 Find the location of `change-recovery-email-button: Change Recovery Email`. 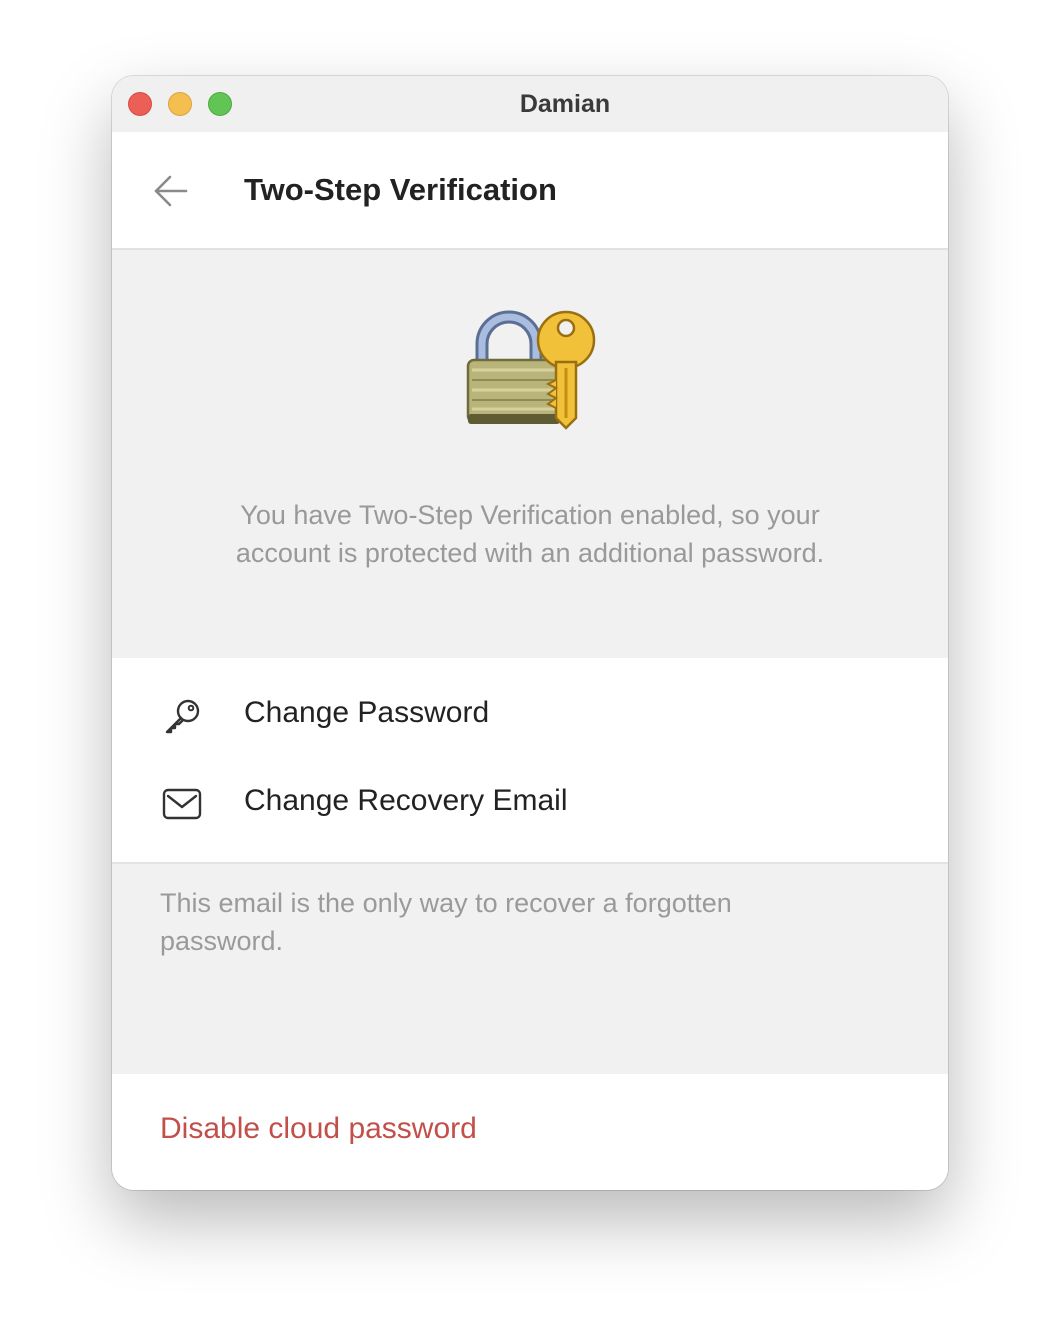

change-recovery-email-button: Change Recovery Email is located at coordinates (530, 804).